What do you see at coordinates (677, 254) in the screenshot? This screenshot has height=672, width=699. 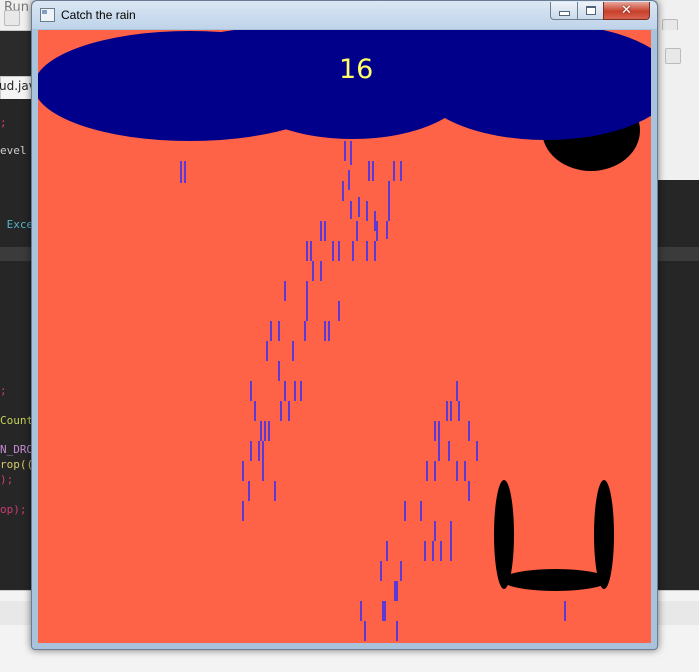 I see `ide-right-current-line` at bounding box center [677, 254].